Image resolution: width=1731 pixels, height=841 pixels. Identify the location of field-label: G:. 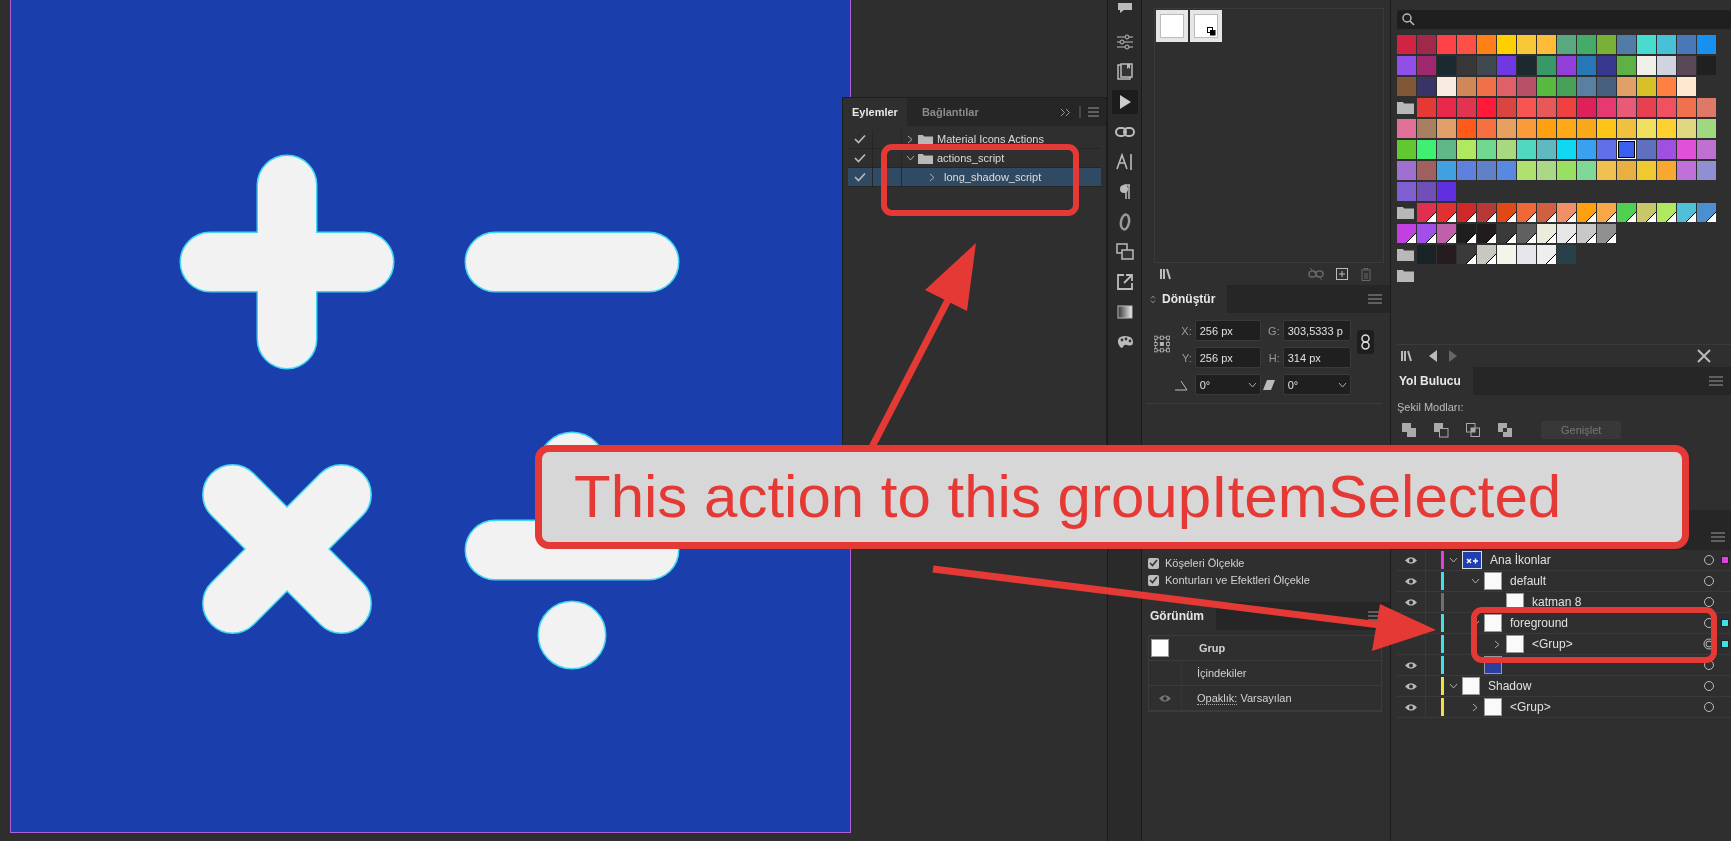
(1274, 330).